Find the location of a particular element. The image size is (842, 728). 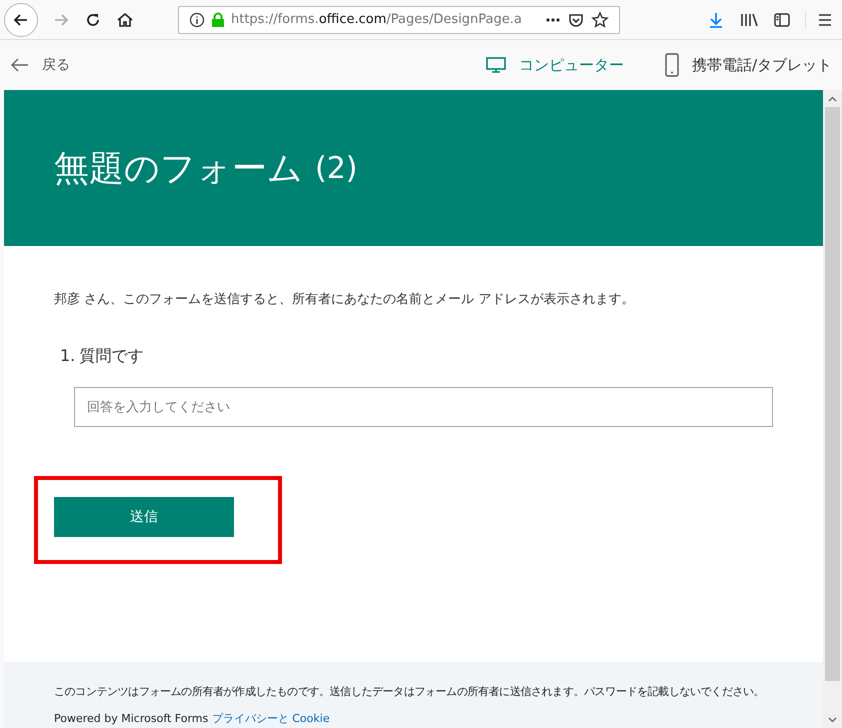

notice-text: 邦彦 さん、このフォームを送信すると、所有者にあなたの名前とメール アドレスが表示されます。 is located at coordinates (345, 299).